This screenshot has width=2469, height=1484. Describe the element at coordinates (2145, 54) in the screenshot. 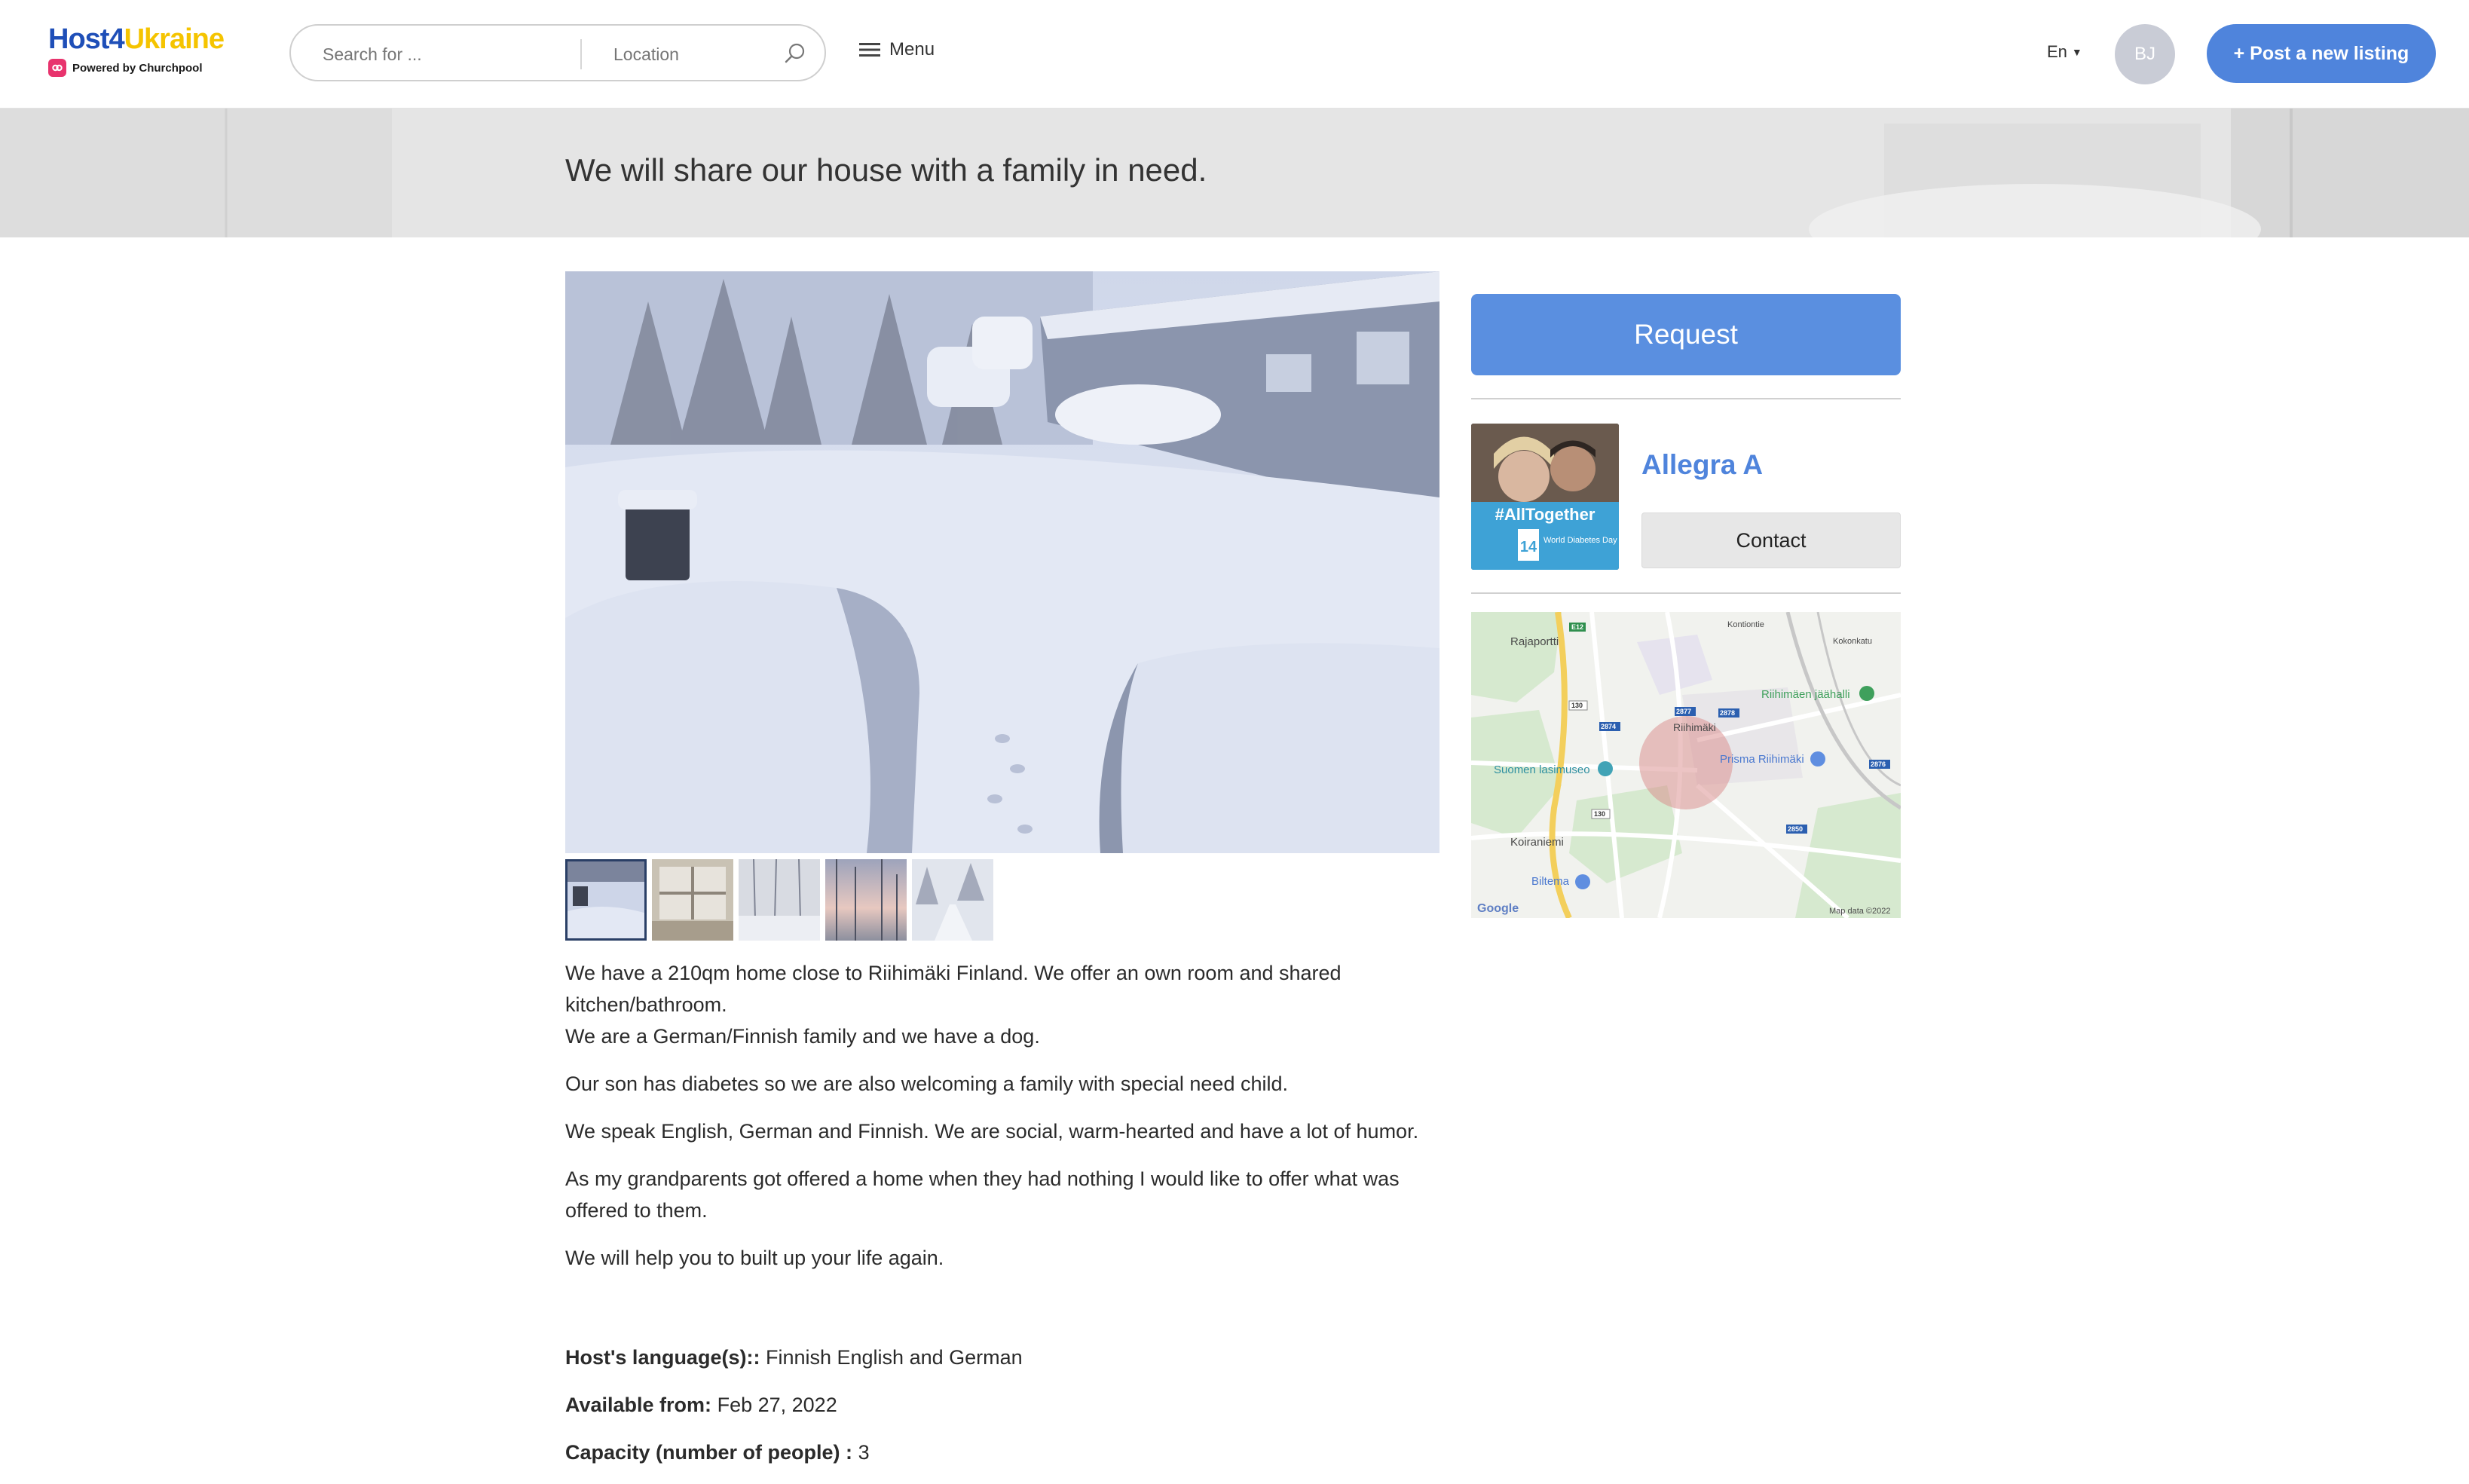

I see `user-avatar: BJ` at that location.